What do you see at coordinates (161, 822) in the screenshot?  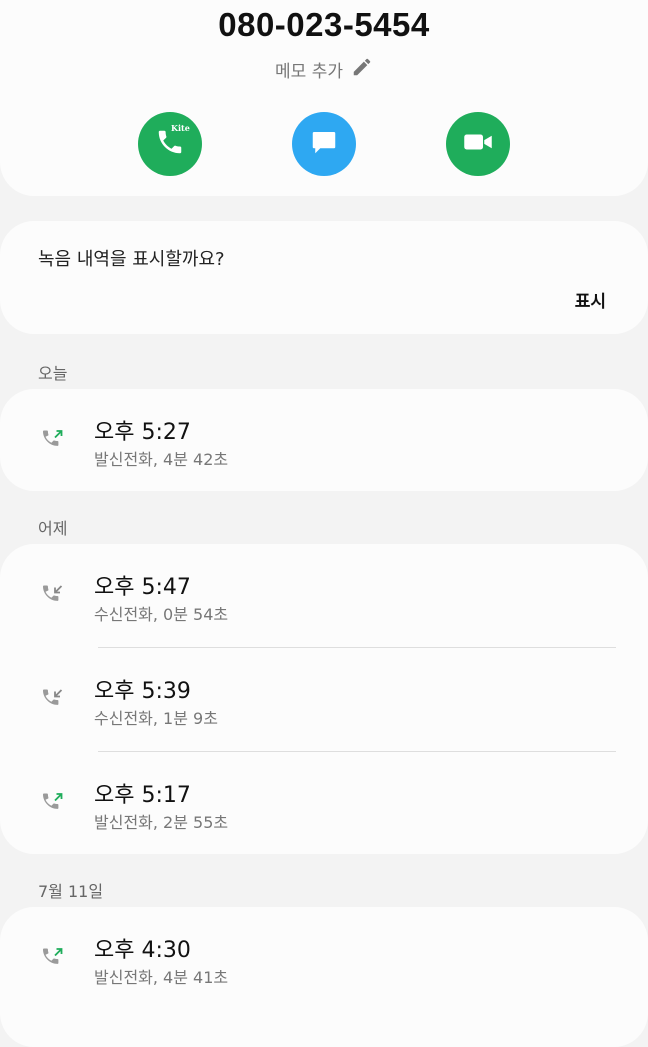 I see `call-detail: 발신전화, 2분 55초` at bounding box center [161, 822].